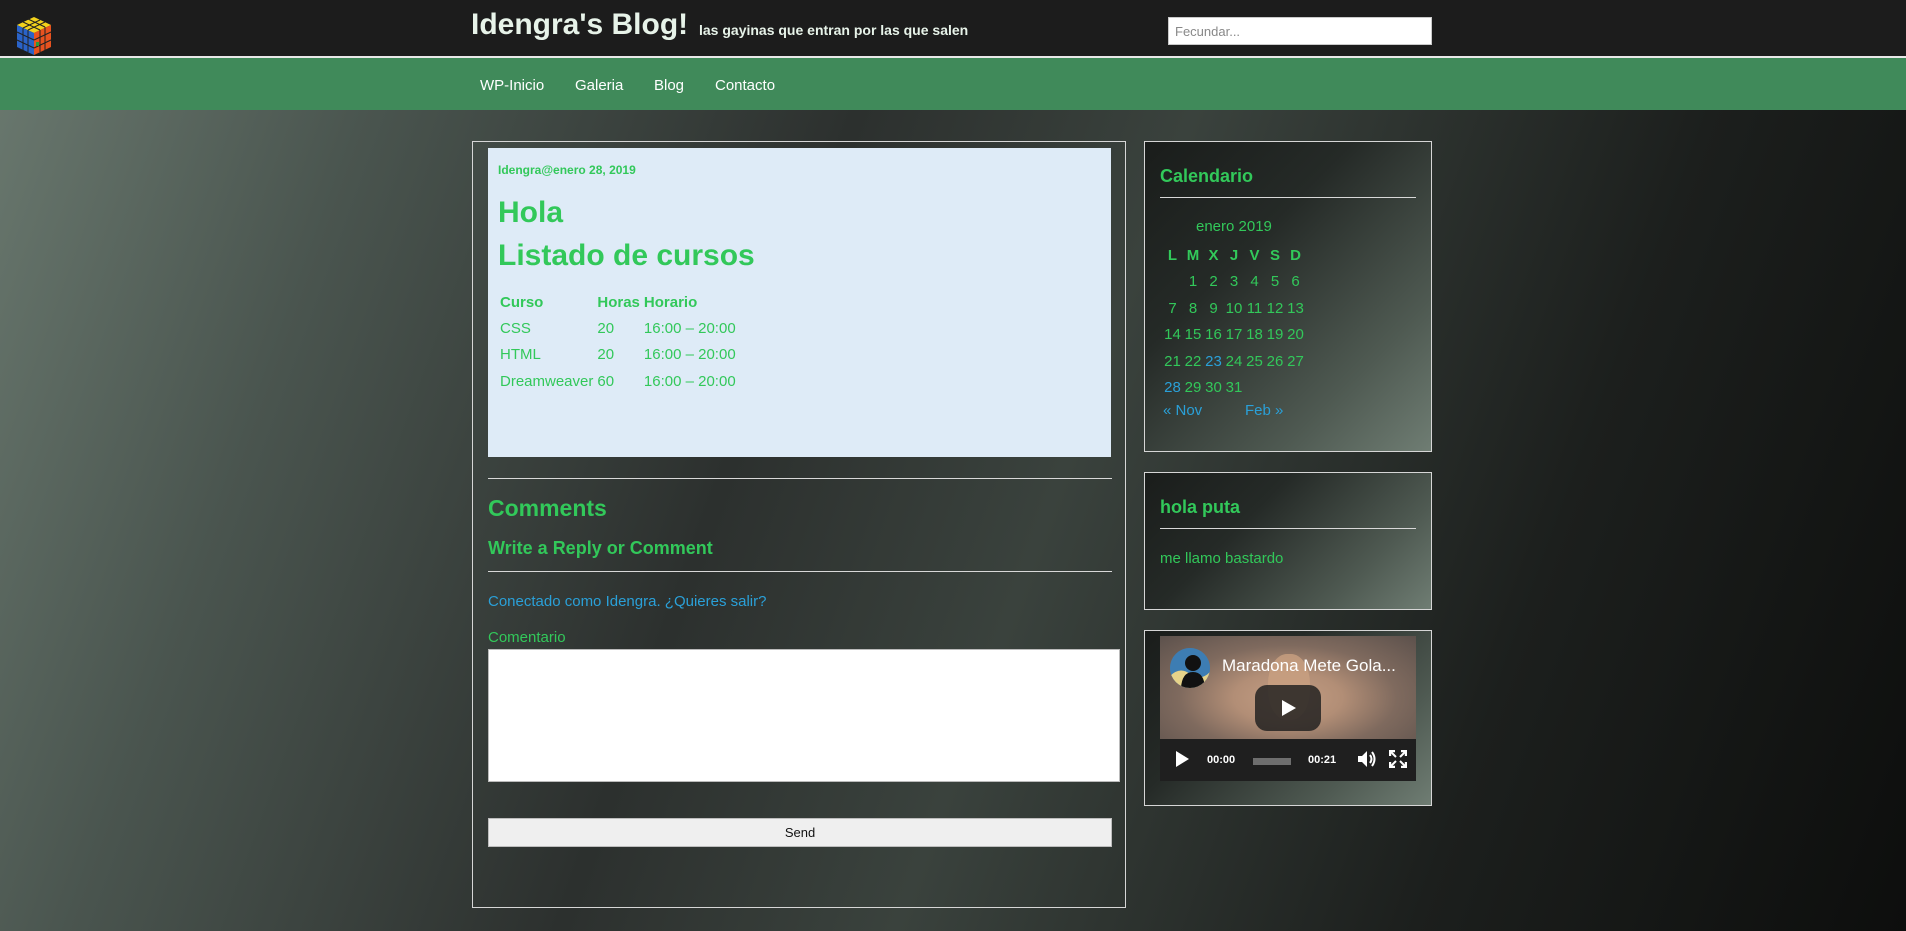 The image size is (1906, 931). What do you see at coordinates (1275, 282) in the screenshot?
I see `calendar-day: 5` at bounding box center [1275, 282].